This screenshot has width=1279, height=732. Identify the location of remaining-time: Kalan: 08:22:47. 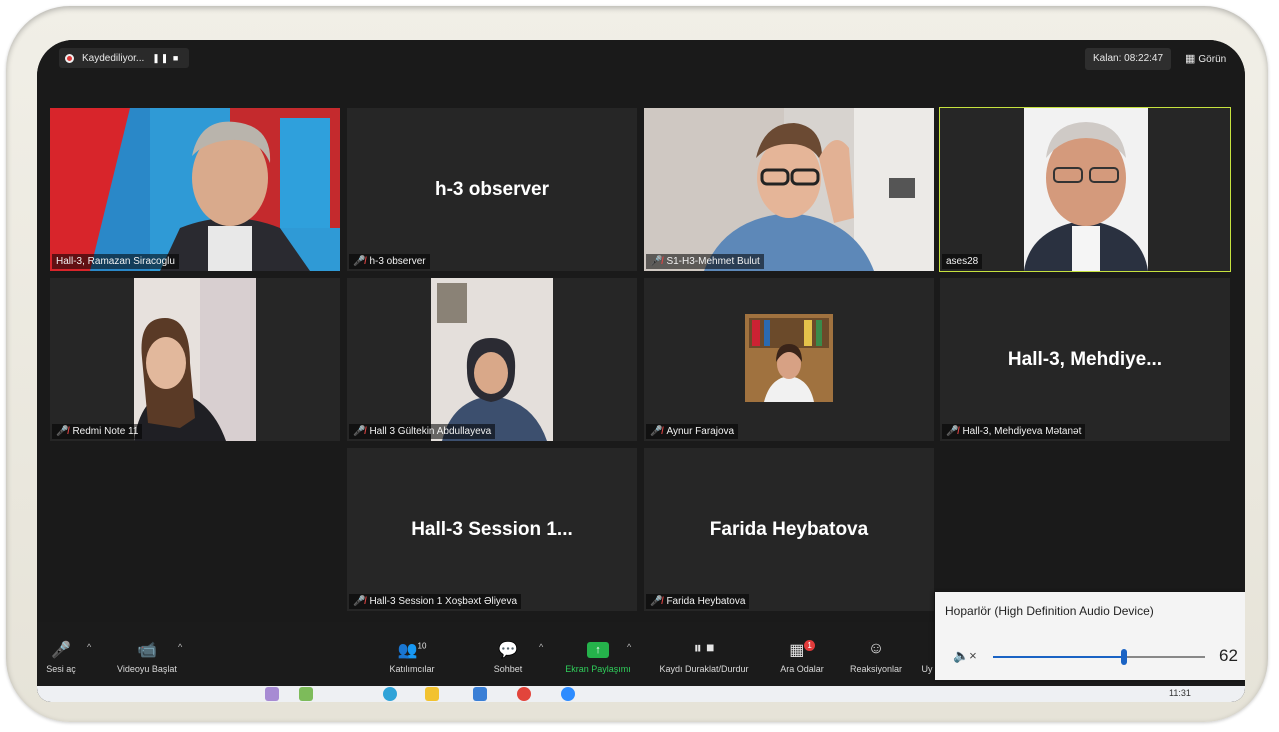
(1128, 59).